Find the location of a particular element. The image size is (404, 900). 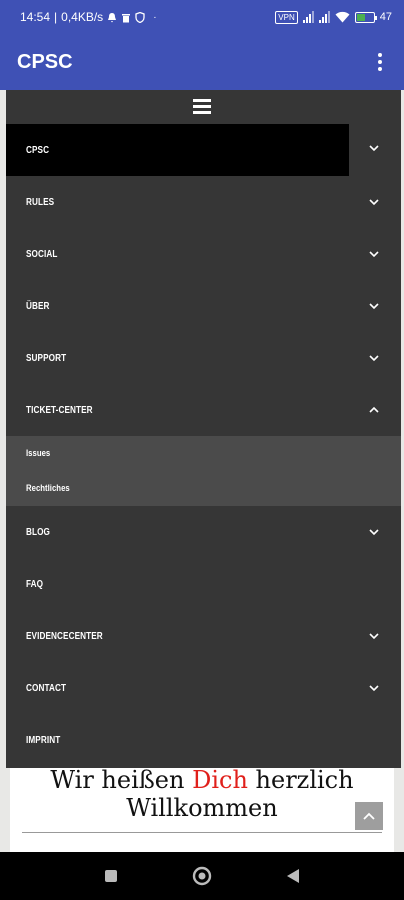

system-nav-bar is located at coordinates (202, 876).